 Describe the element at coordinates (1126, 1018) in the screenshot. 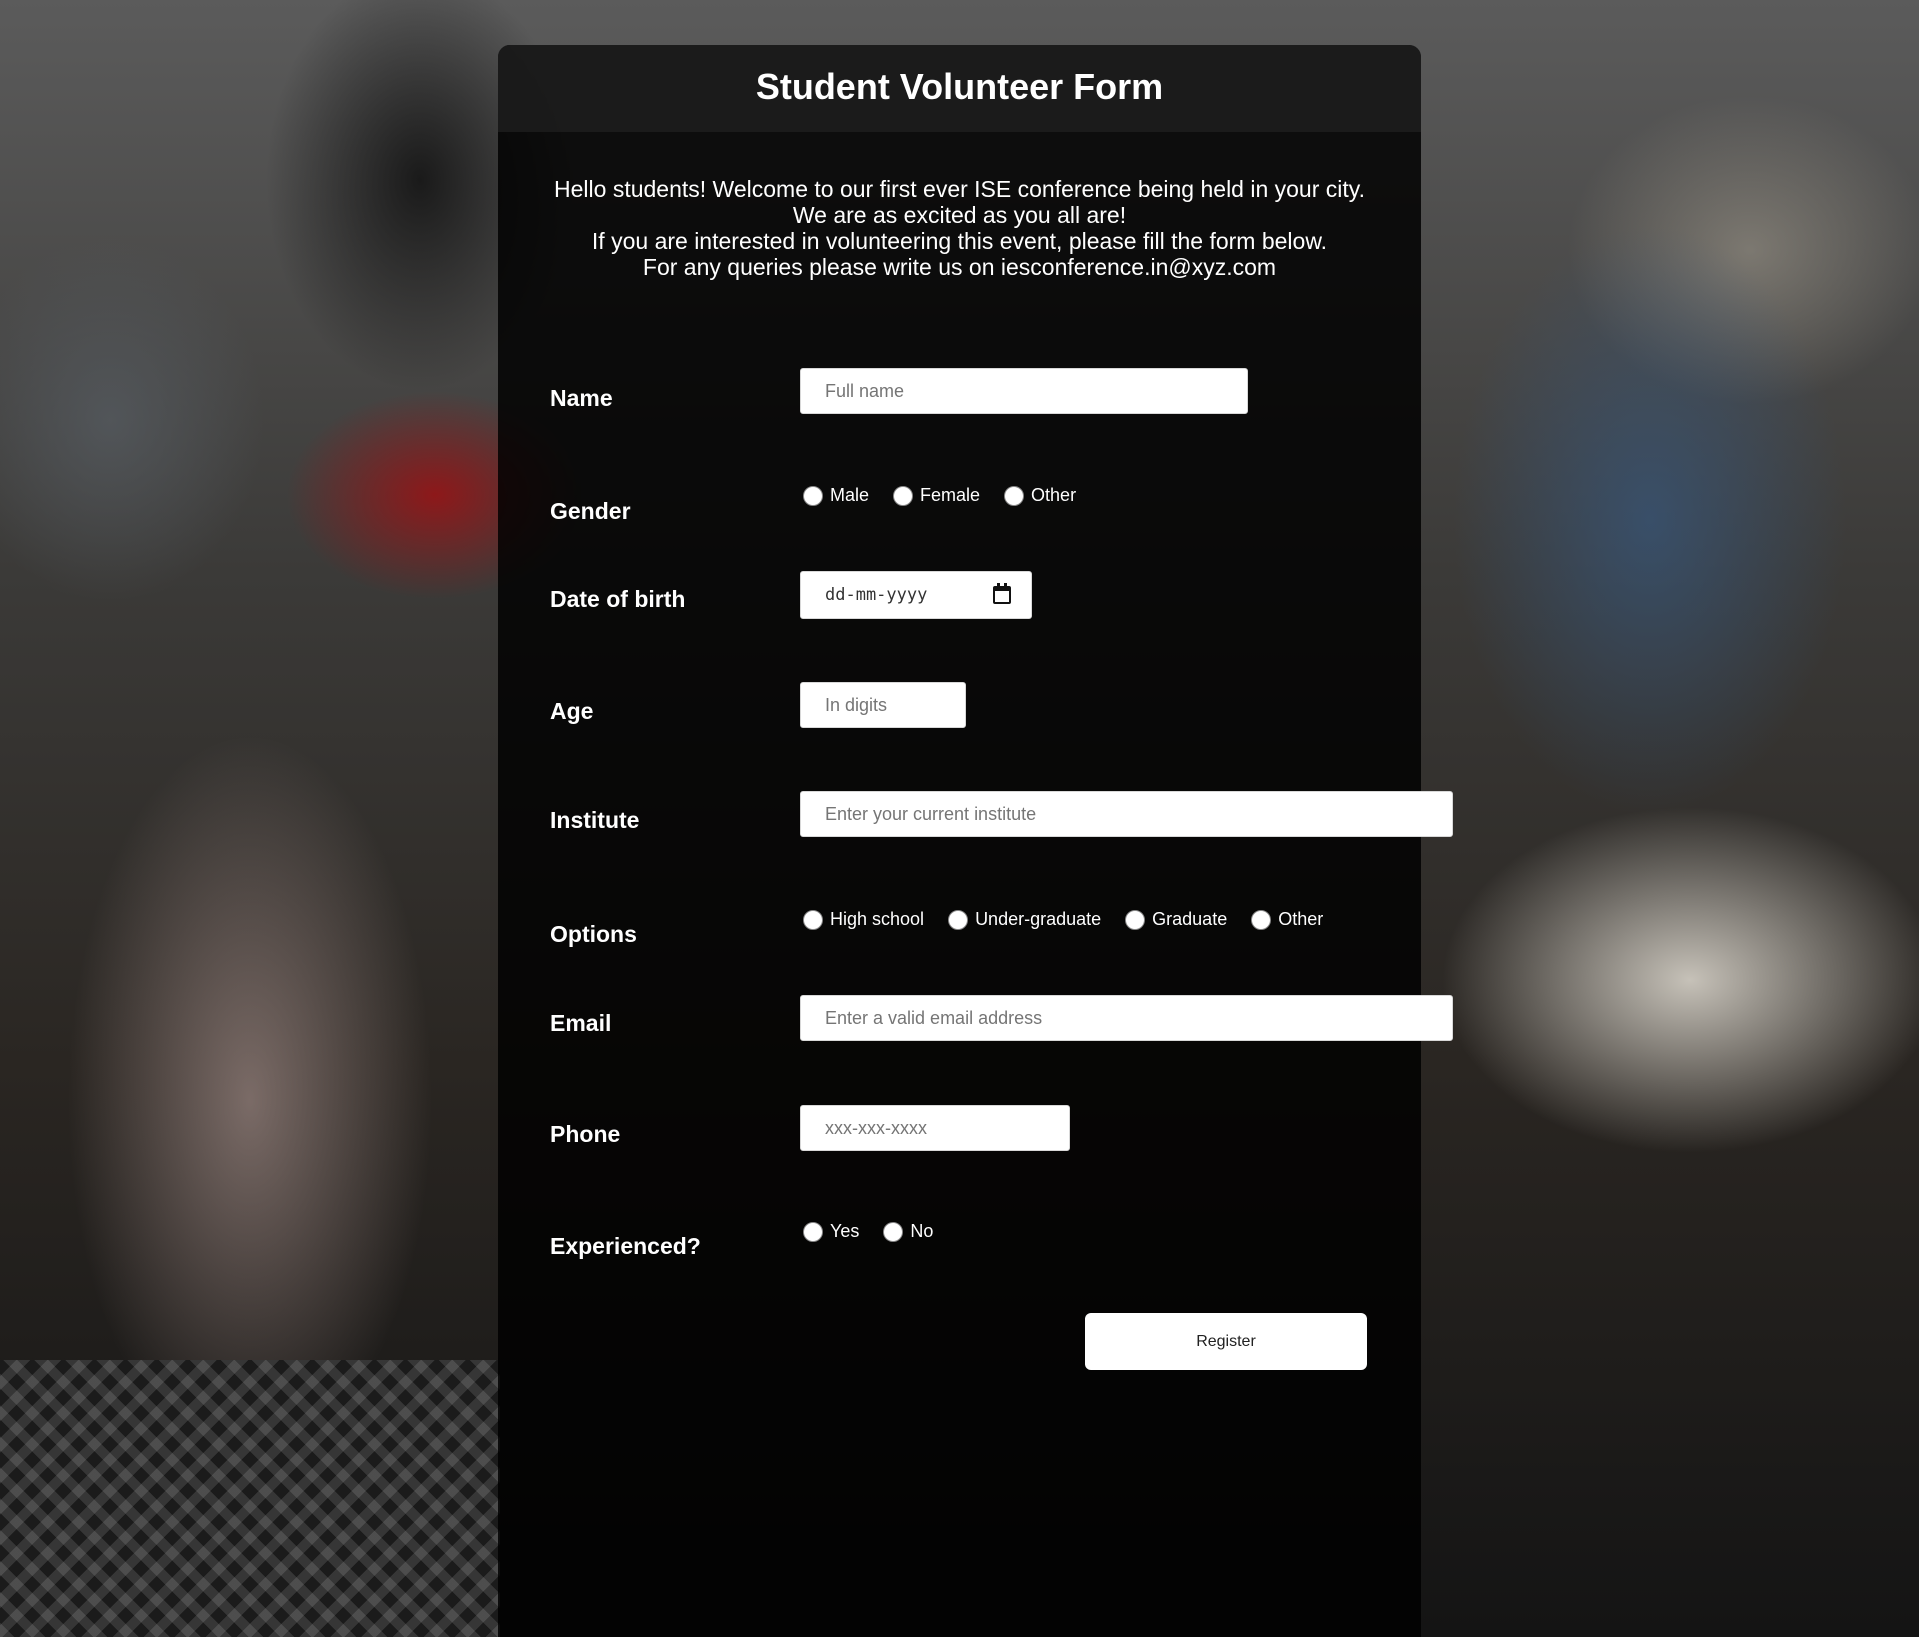

I see `email-input` at that location.